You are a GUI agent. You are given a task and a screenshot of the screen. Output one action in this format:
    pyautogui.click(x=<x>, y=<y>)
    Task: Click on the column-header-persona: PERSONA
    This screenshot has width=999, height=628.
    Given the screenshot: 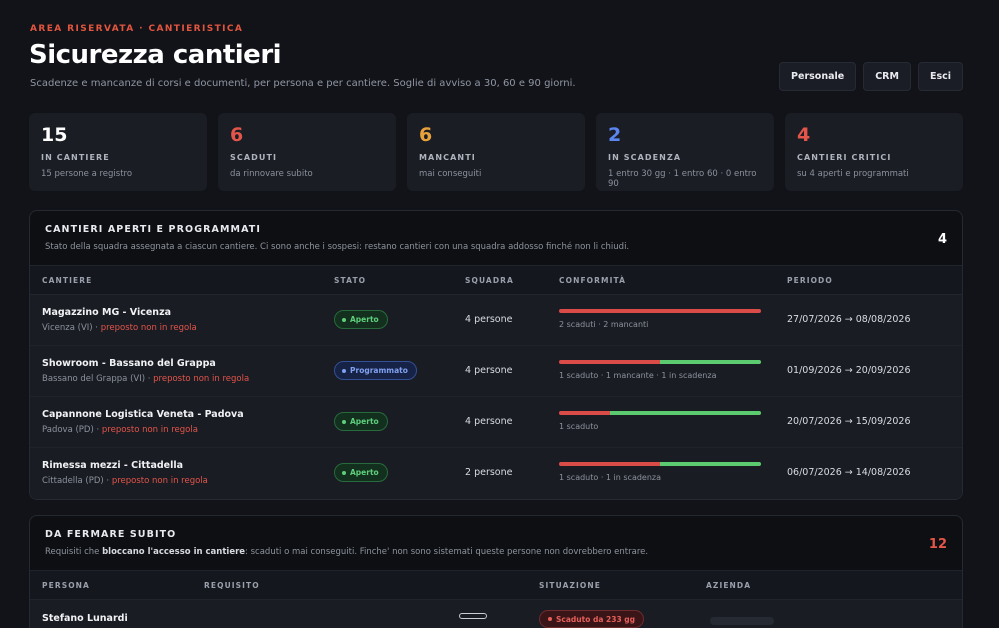 What is the action you would take?
    pyautogui.click(x=66, y=585)
    